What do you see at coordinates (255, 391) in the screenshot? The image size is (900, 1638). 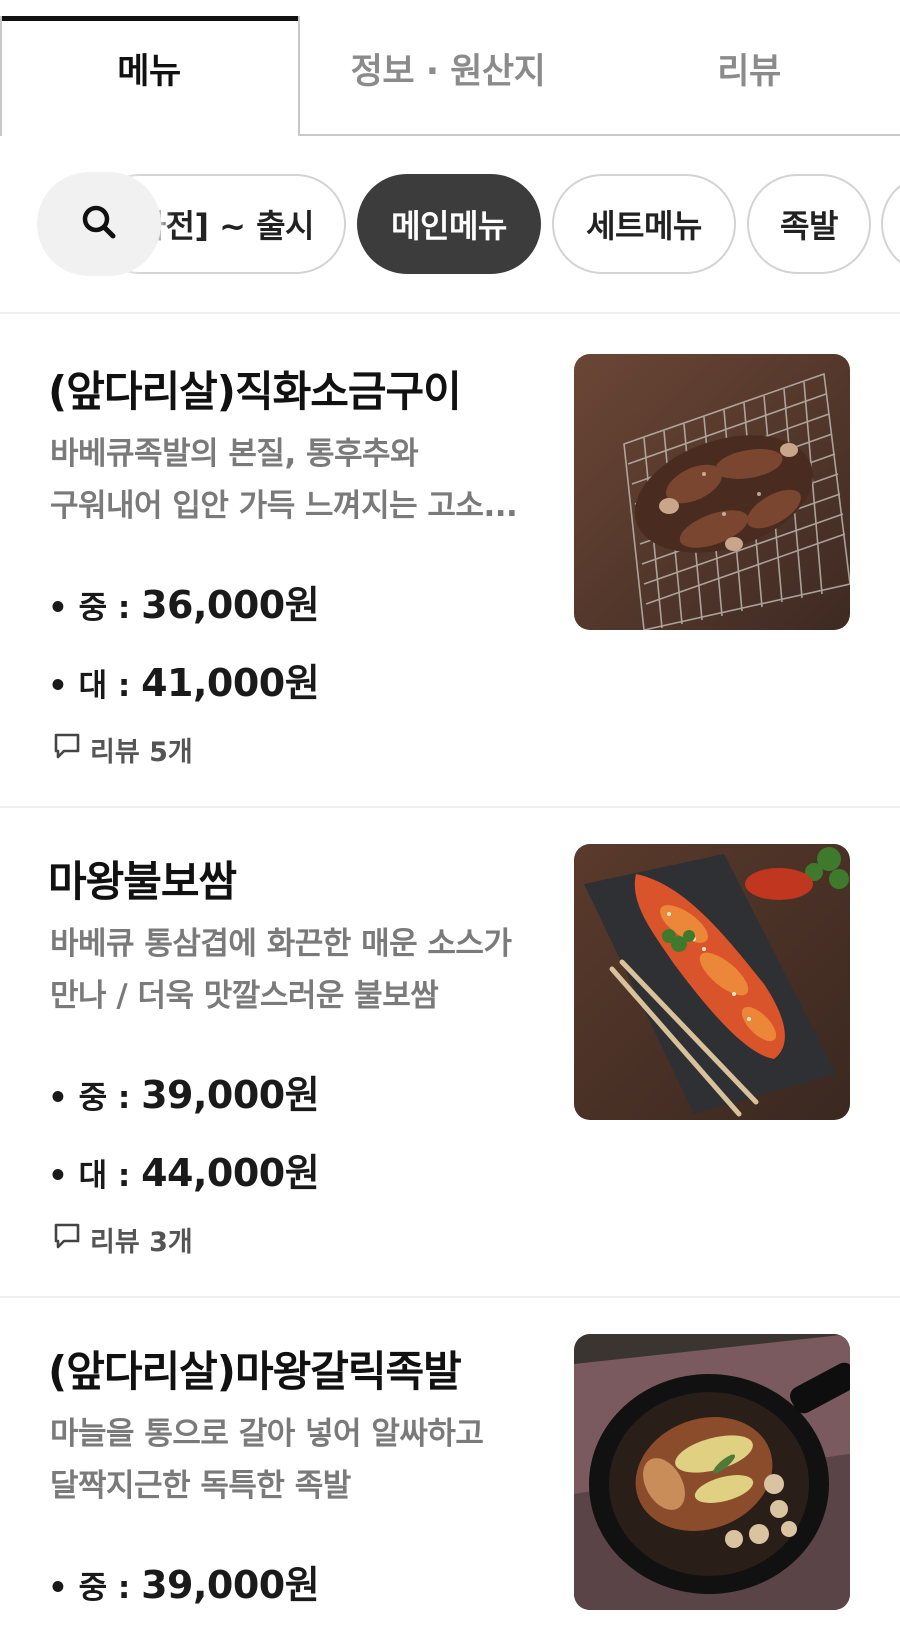 I see `menu-item-title: (앞다리살)직화소금구이` at bounding box center [255, 391].